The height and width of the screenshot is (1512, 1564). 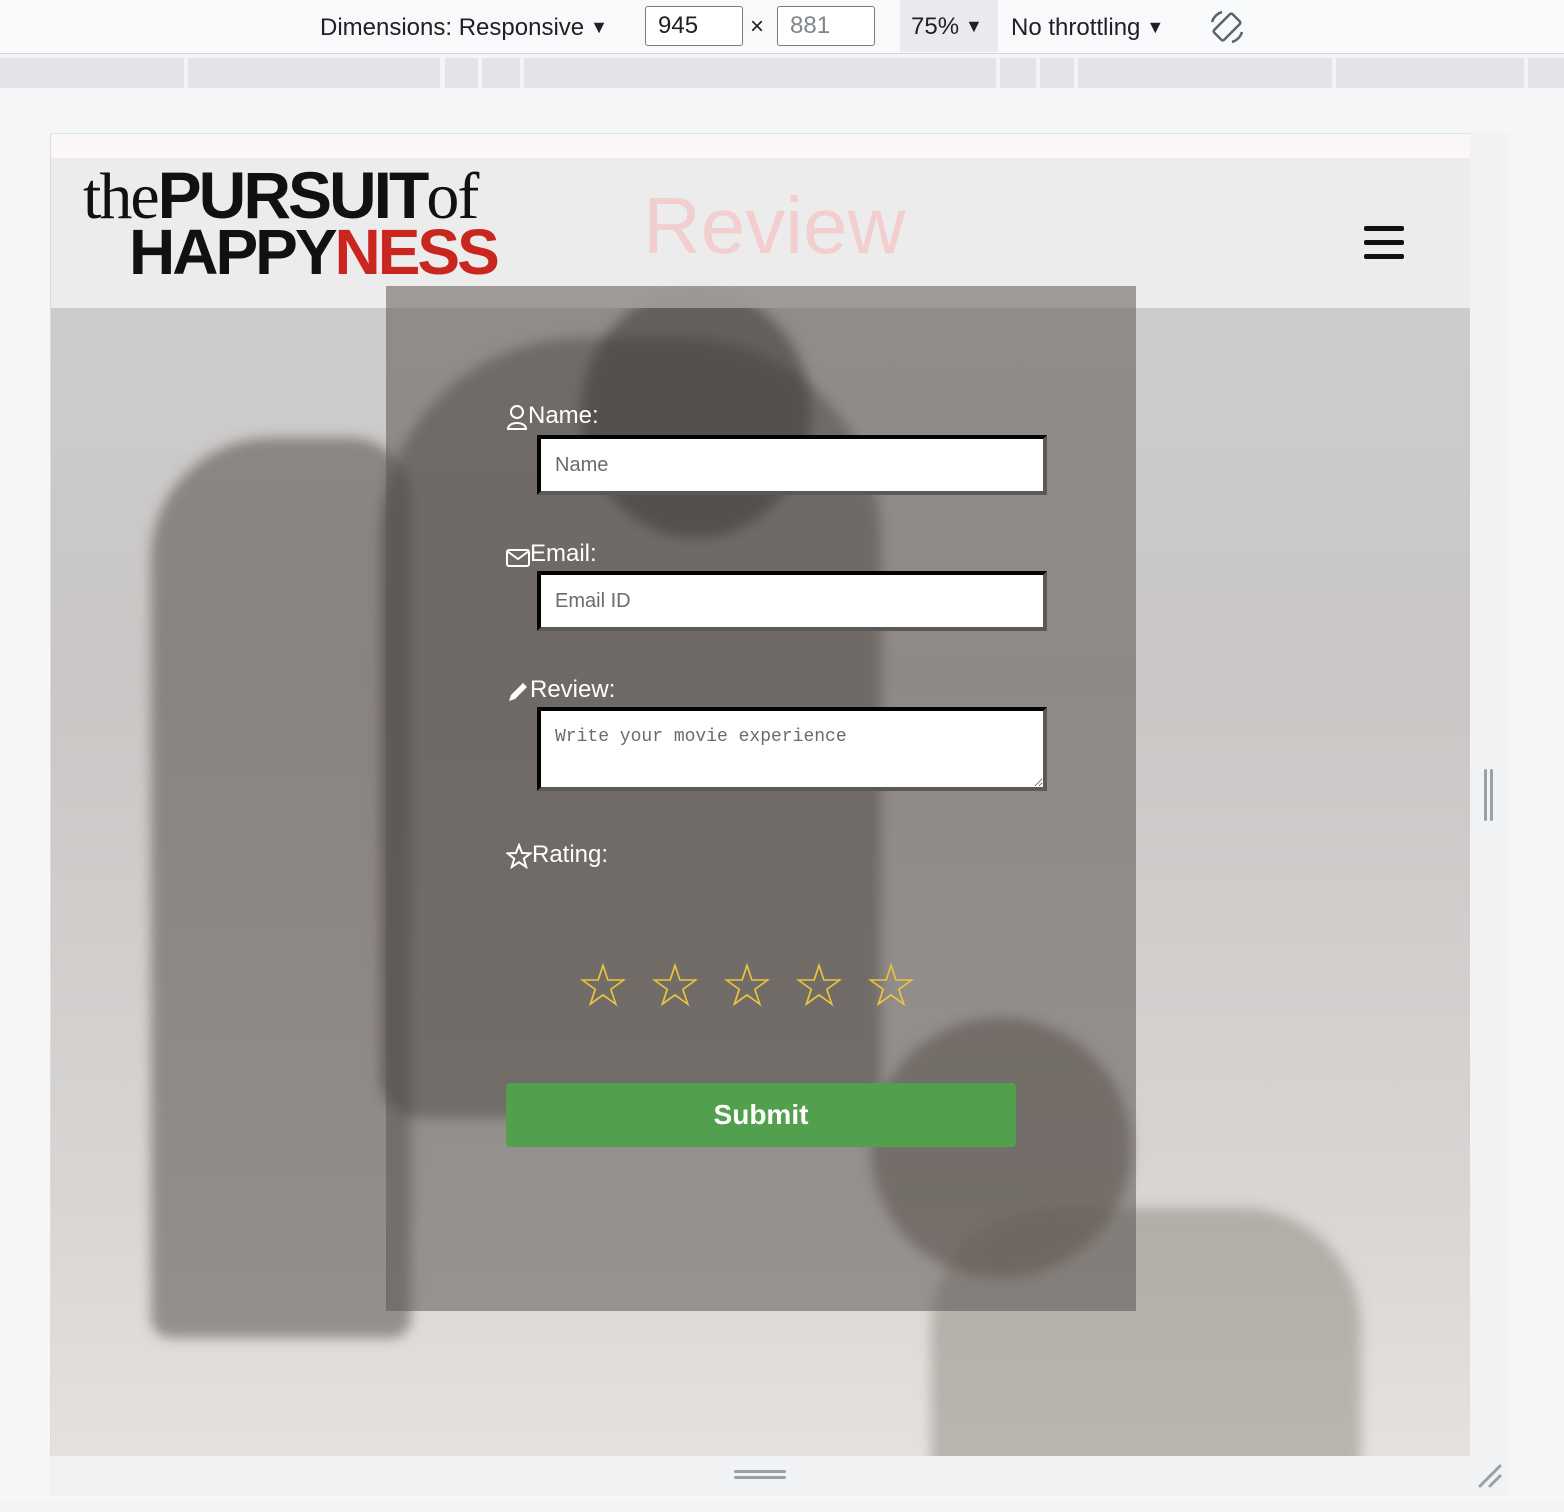 I want to click on logo-text: HAPPY, so click(x=233, y=252).